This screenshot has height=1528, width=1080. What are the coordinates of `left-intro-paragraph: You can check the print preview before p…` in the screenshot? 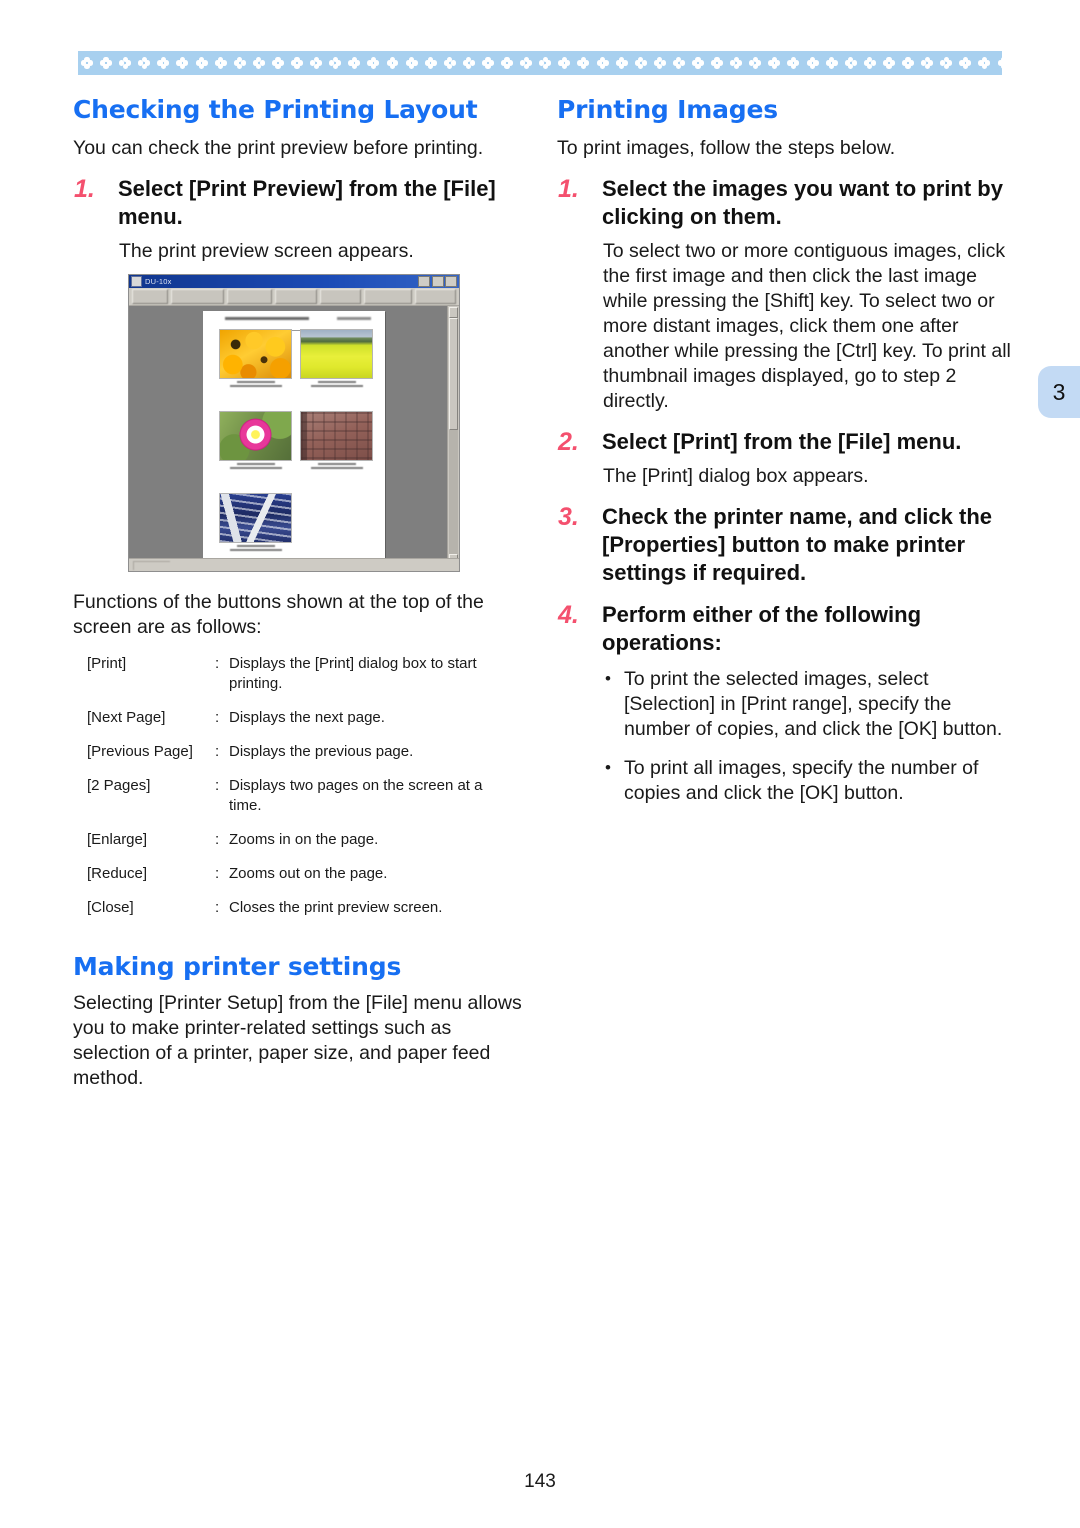 It's located at (278, 148).